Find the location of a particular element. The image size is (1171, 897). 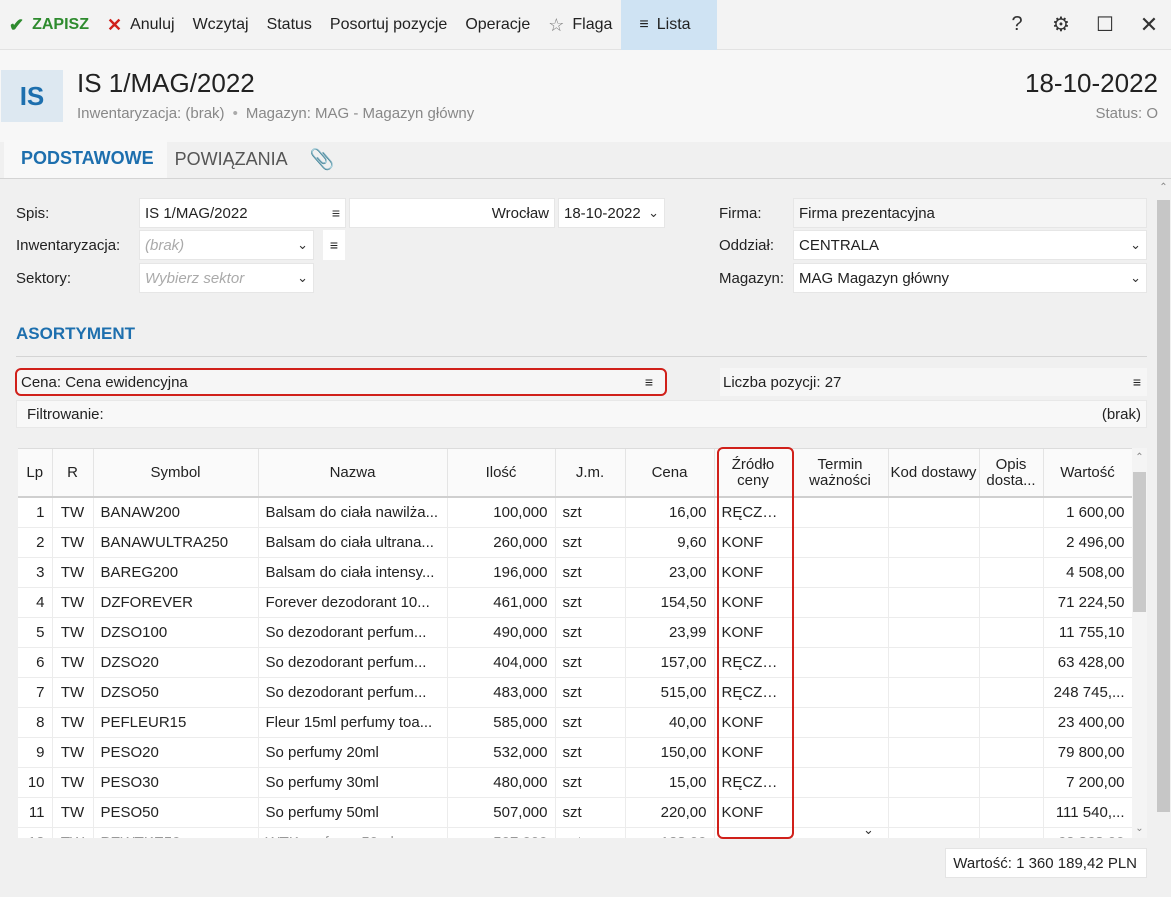

filter-bar: Filtrowanie: (brak) is located at coordinates (581, 414).